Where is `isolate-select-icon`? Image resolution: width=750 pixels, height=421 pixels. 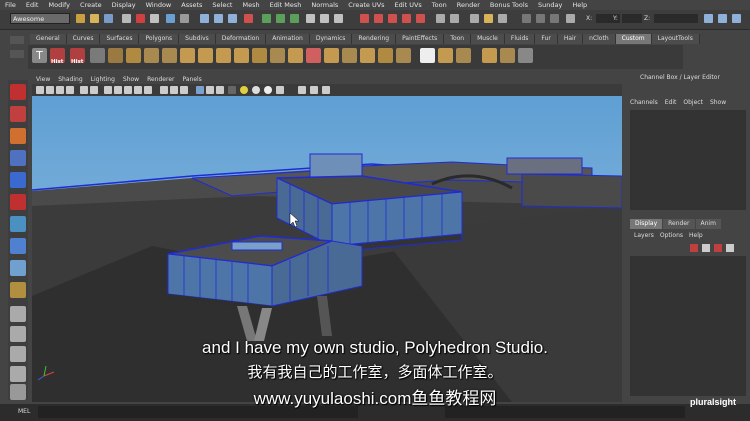
isolate-select-icon is located at coordinates (302, 90).